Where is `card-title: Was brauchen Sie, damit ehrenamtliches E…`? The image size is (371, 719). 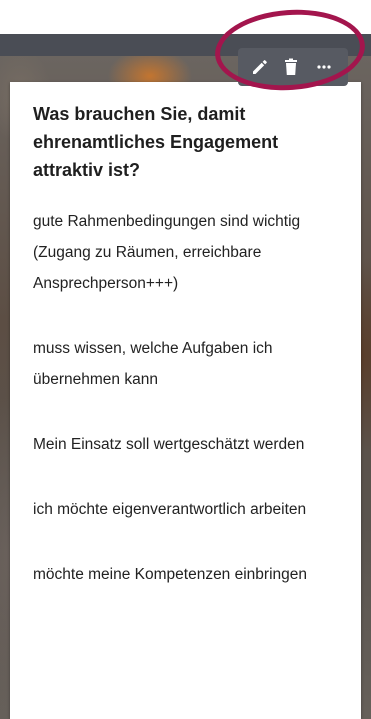 card-title: Was brauchen Sie, damit ehrenamtliches E… is located at coordinates (156, 142).